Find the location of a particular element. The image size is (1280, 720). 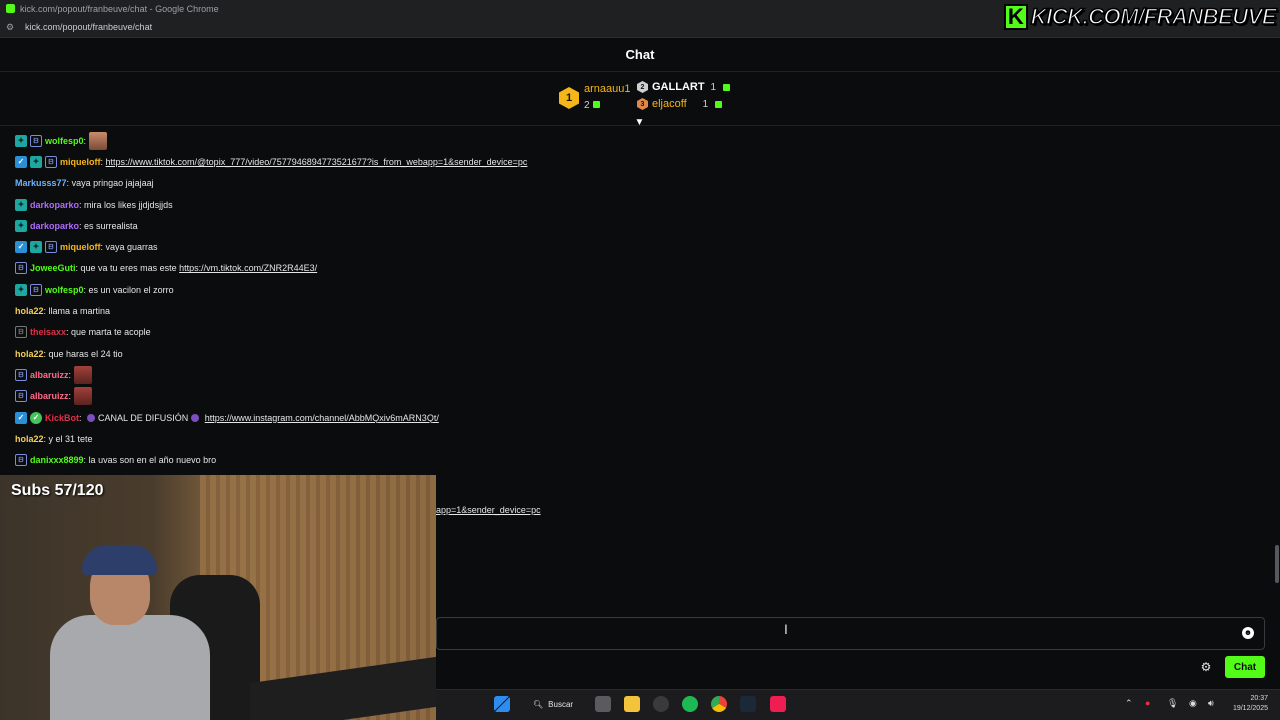

chat-scrollbar is located at coordinates (1277, 564).